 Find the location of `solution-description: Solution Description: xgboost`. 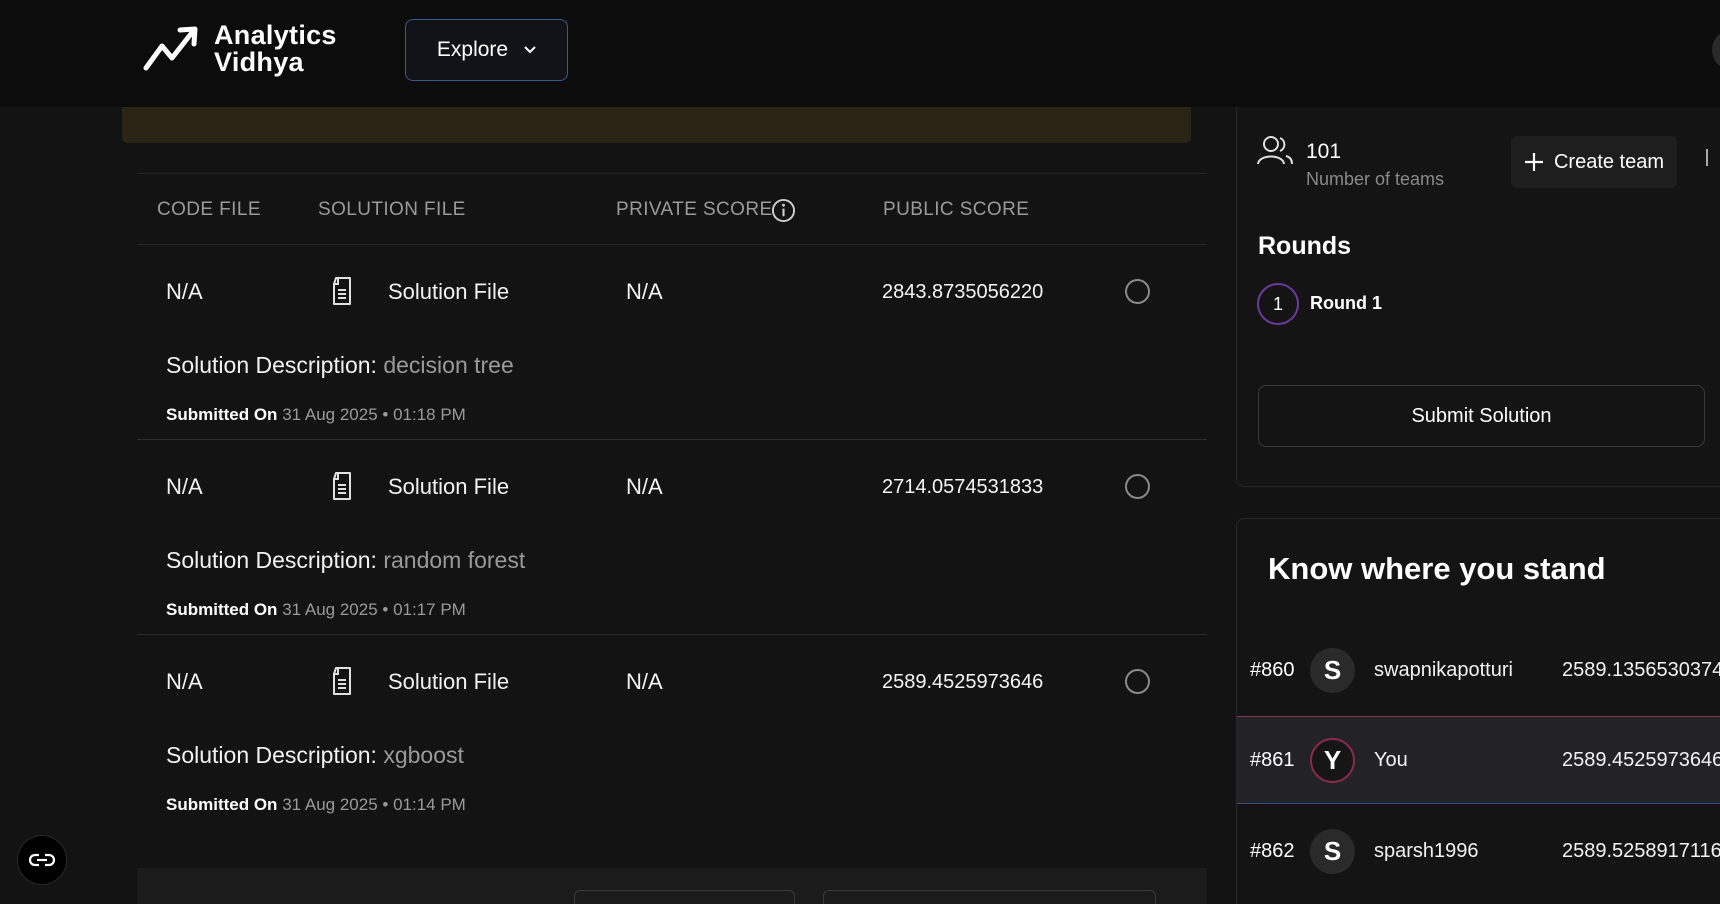

solution-description: Solution Description: xgboost is located at coordinates (315, 755).